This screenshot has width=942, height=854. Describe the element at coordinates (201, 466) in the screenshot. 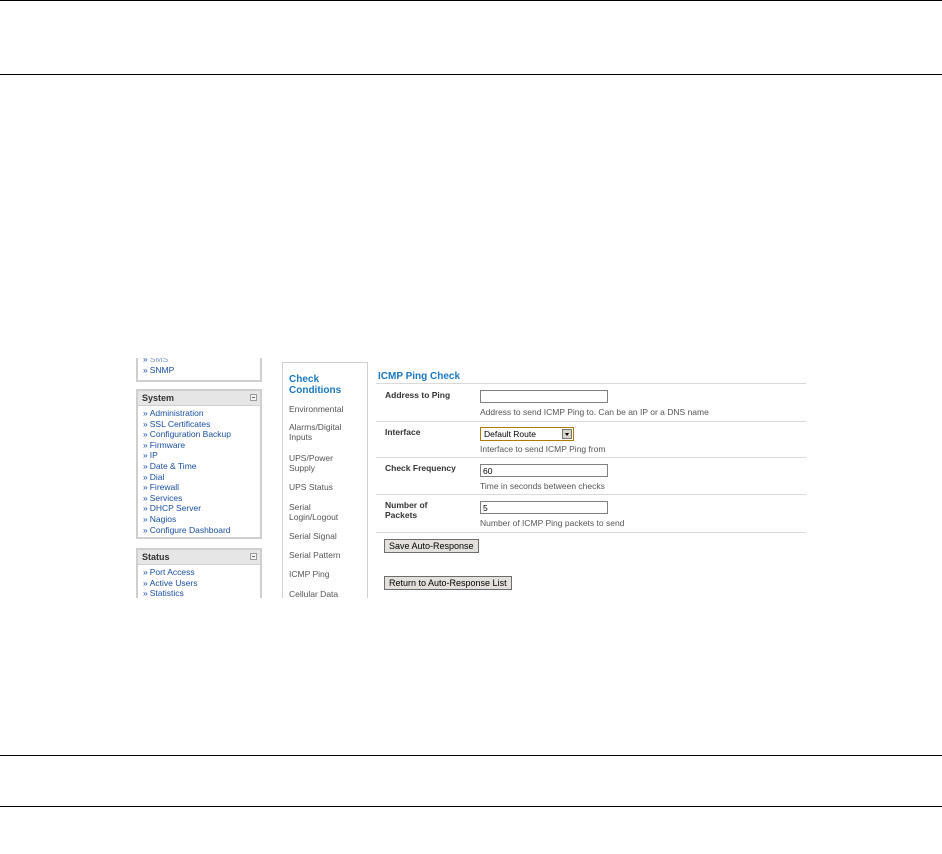

I see `sidebar-item-date-time: » Date & Time` at that location.